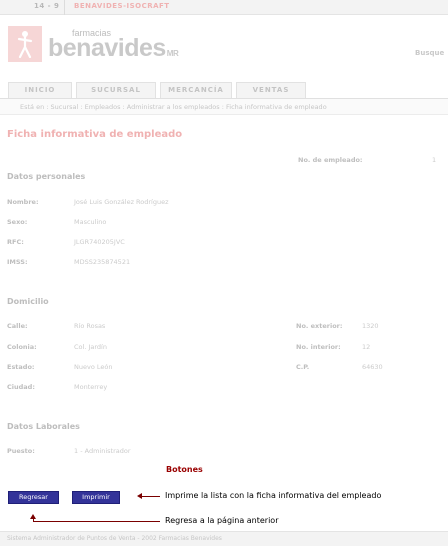 The width and height of the screenshot is (448, 546). I want to click on cp-label: C.P., so click(303, 367).